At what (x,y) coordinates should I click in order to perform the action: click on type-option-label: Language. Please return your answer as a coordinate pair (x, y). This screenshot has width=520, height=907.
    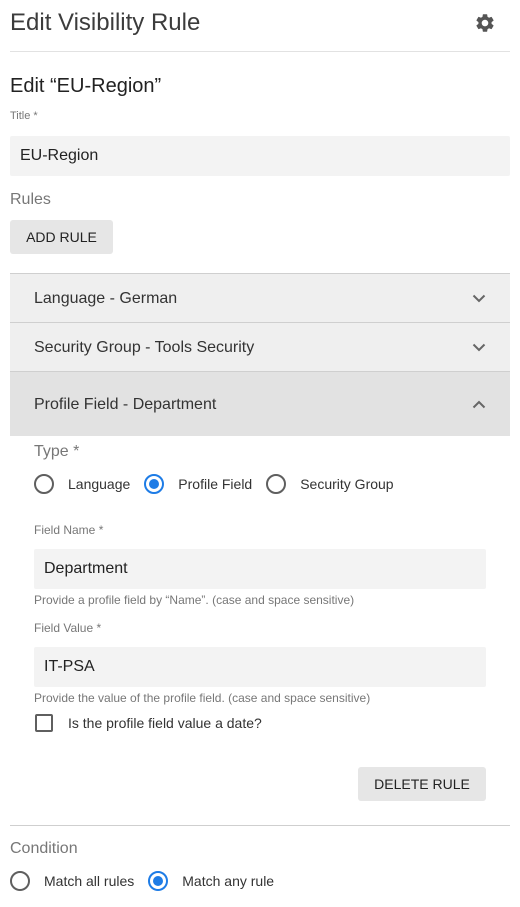
    Looking at the image, I should click on (99, 484).